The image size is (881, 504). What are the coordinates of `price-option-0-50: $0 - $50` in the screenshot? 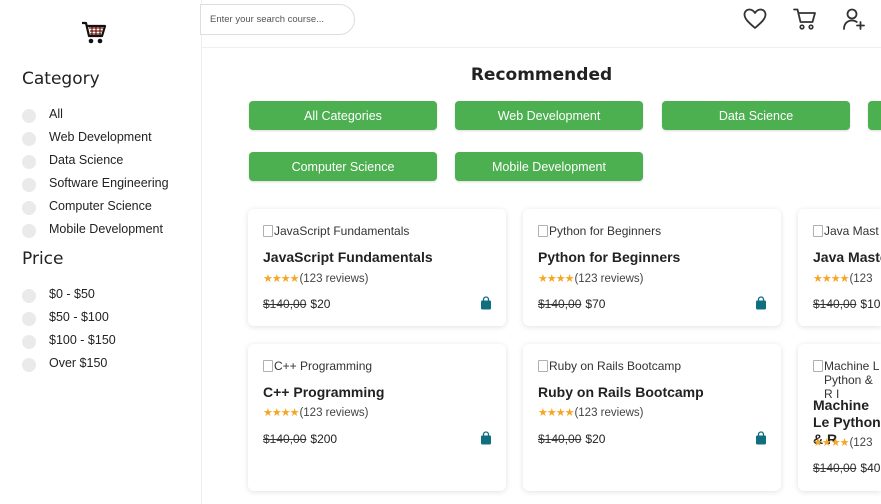 It's located at (69, 293).